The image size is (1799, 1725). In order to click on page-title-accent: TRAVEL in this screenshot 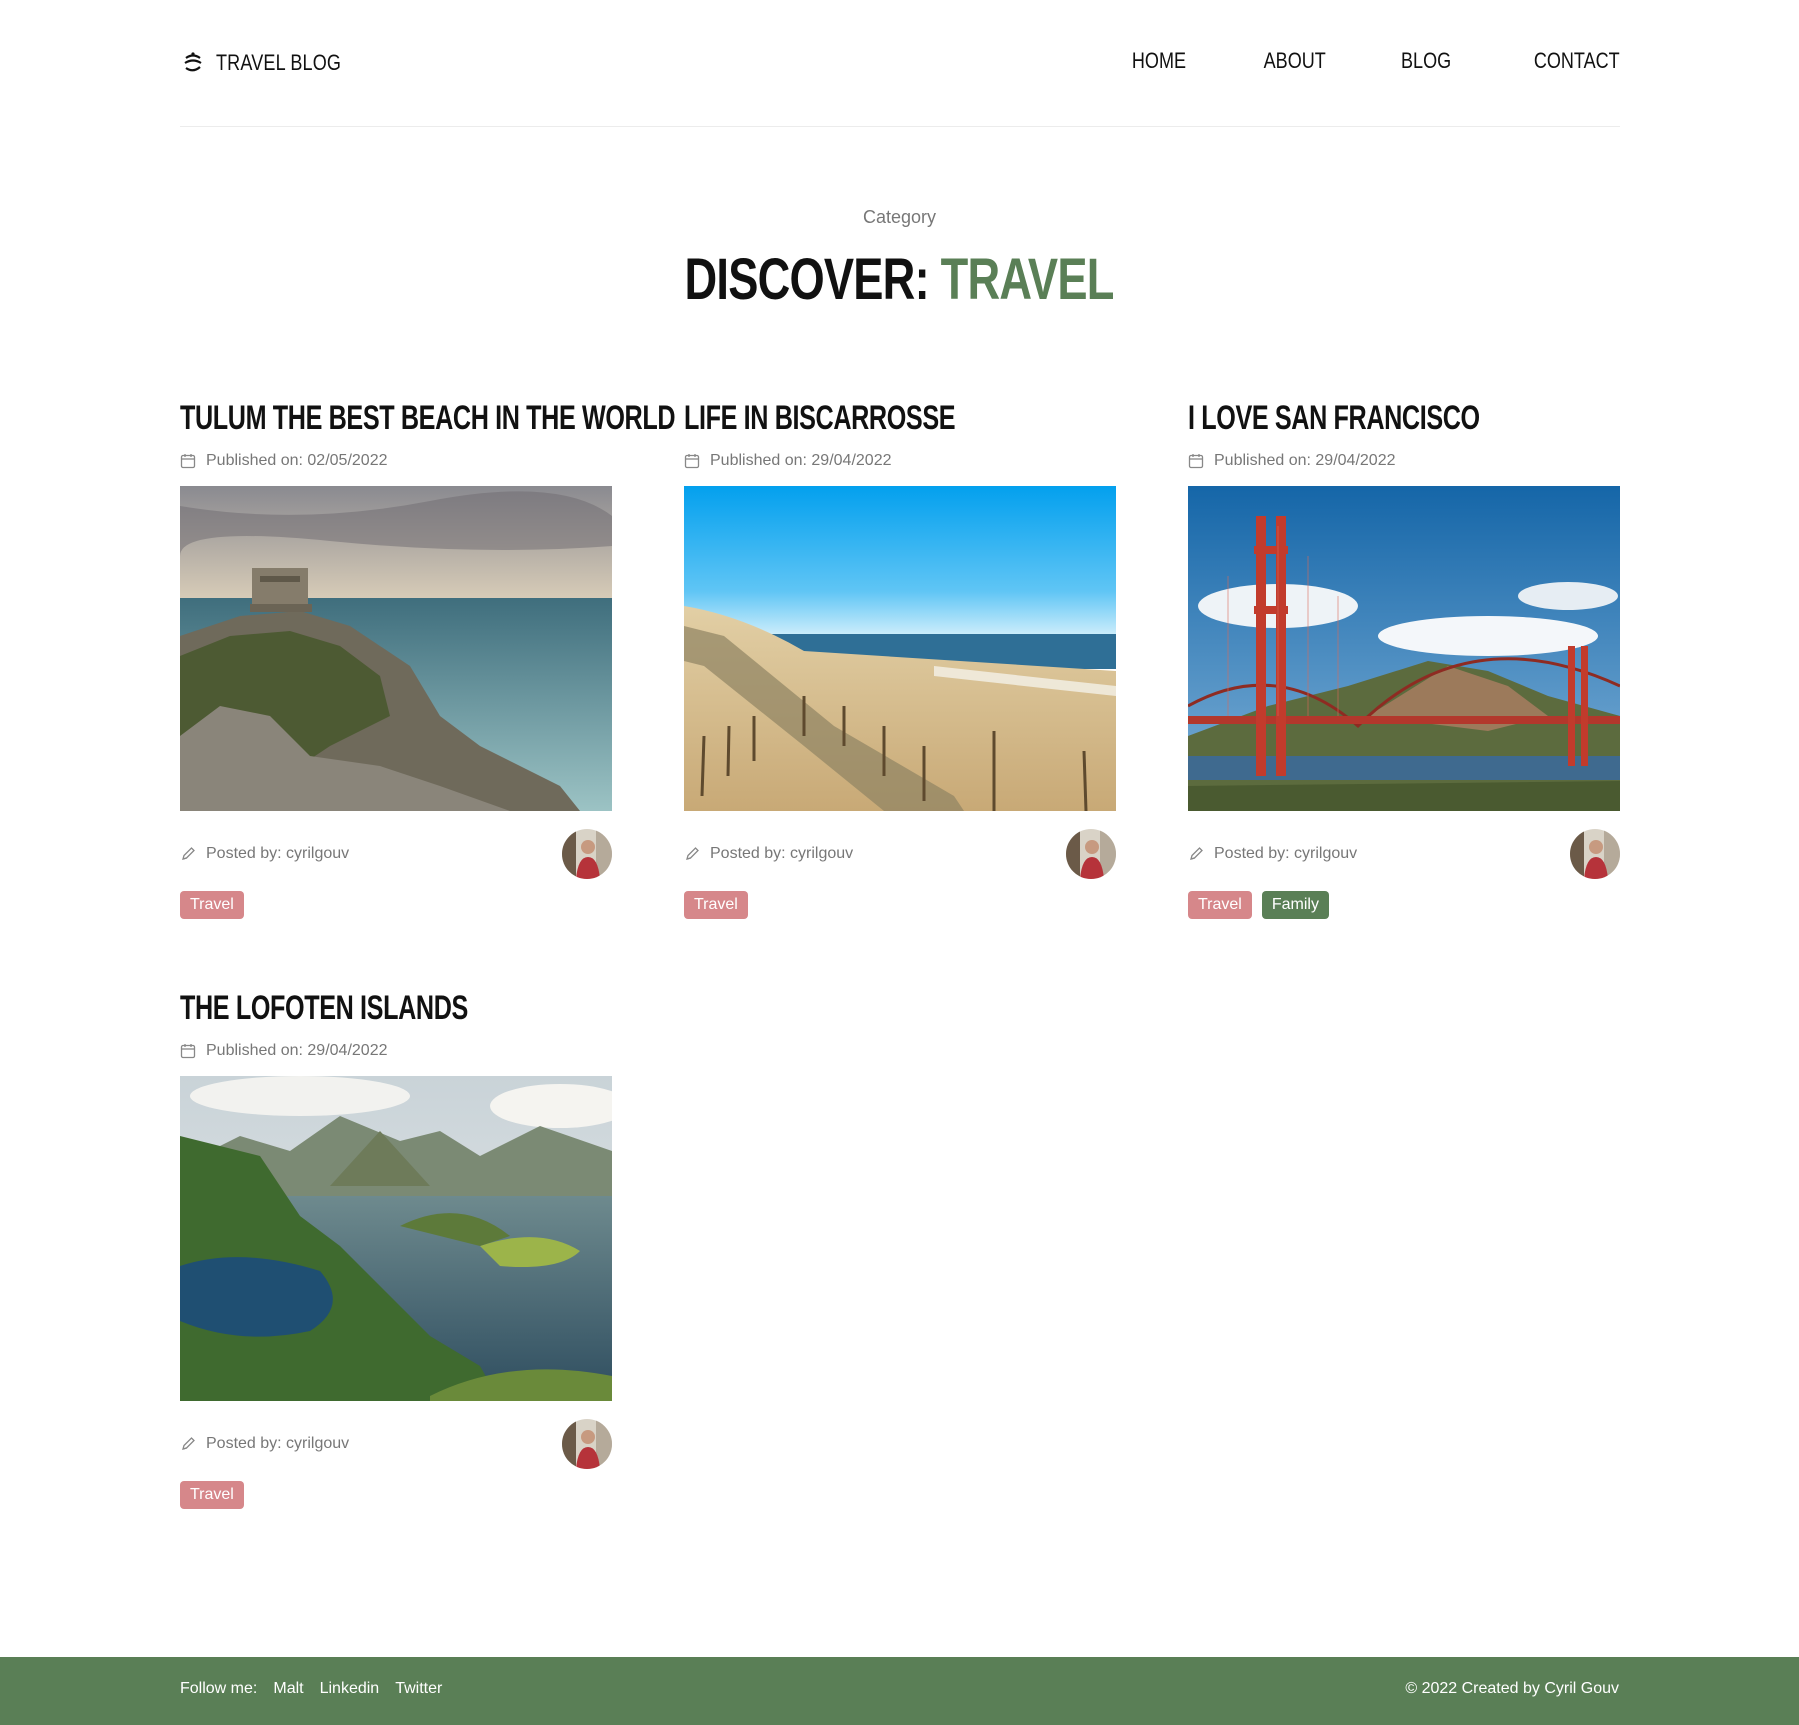, I will do `click(1028, 279)`.